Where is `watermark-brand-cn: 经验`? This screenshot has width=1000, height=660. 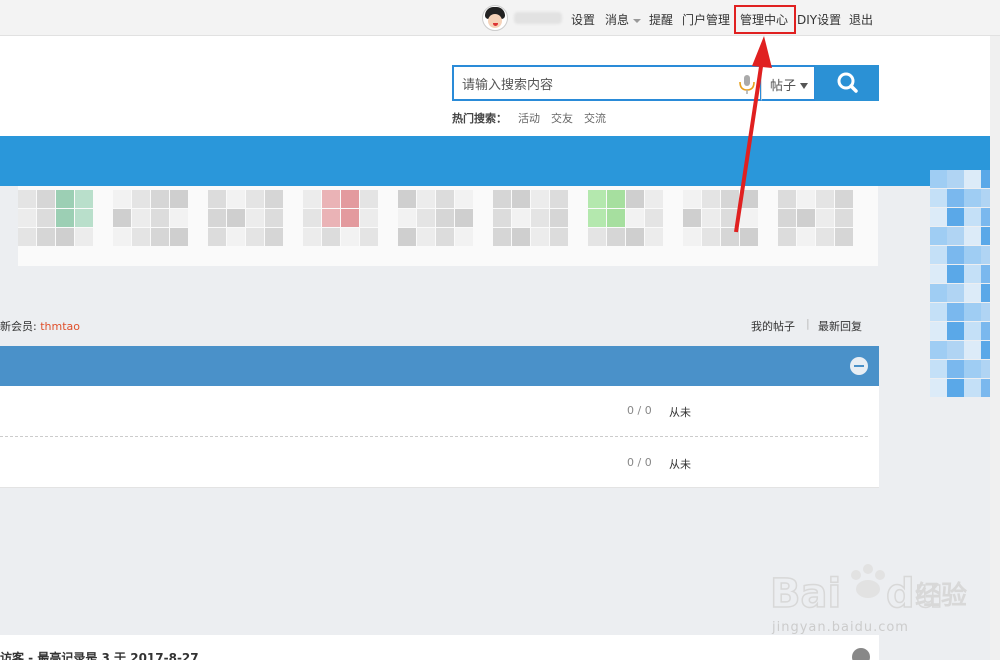 watermark-brand-cn: 经验 is located at coordinates (941, 596).